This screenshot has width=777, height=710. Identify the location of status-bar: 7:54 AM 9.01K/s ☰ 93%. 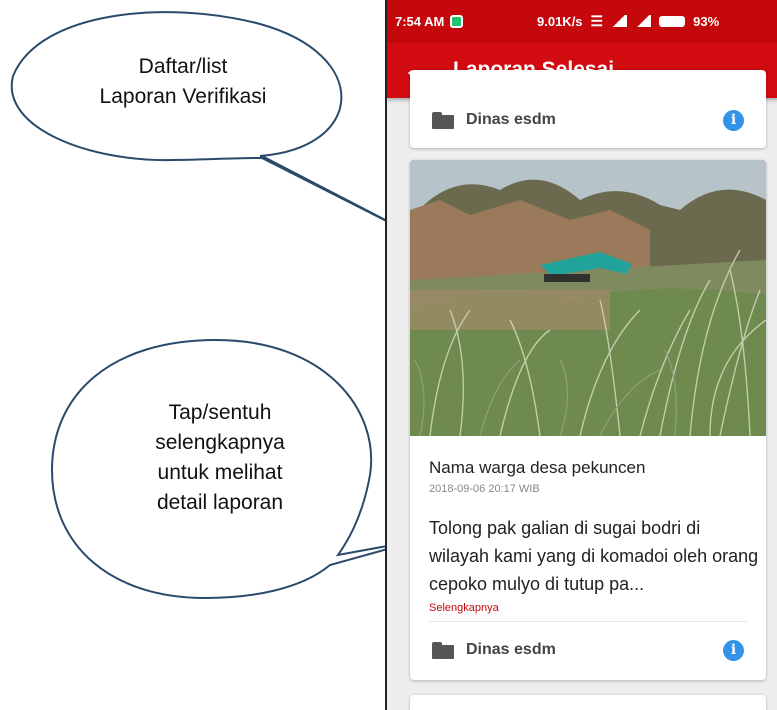
(582, 21).